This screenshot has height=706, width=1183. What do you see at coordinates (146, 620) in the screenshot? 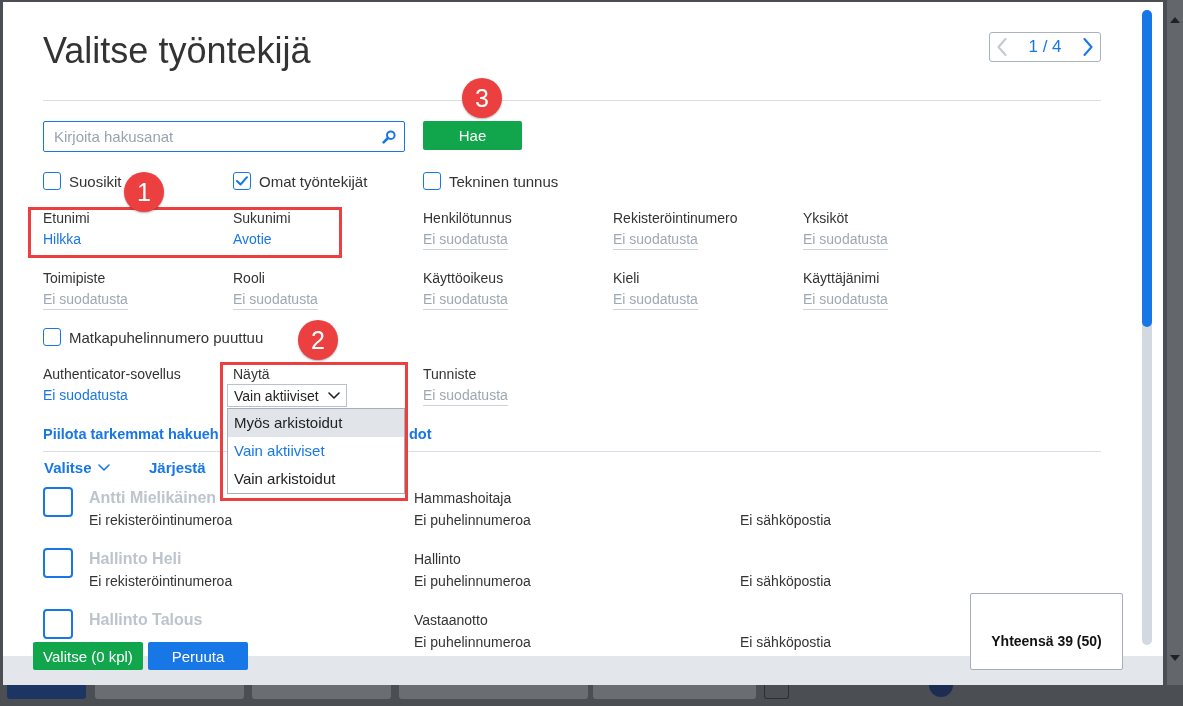
I see `employee-name: Hallinto Talous` at bounding box center [146, 620].